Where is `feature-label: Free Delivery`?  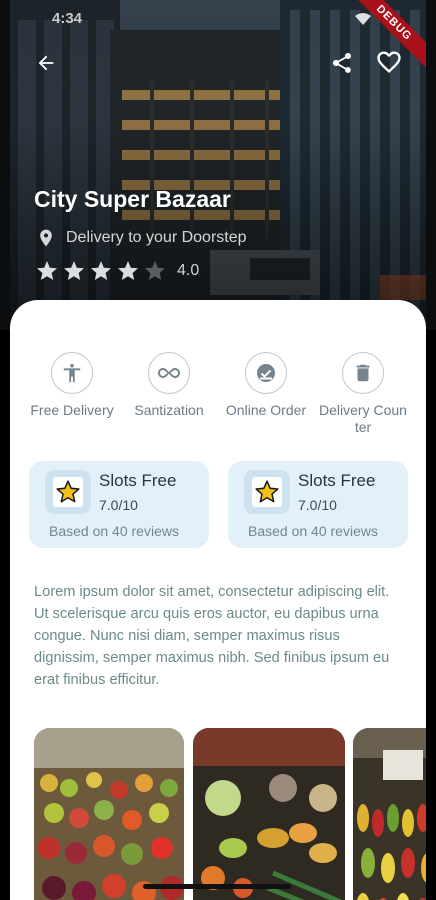
feature-label: Free Delivery is located at coordinates (72, 410).